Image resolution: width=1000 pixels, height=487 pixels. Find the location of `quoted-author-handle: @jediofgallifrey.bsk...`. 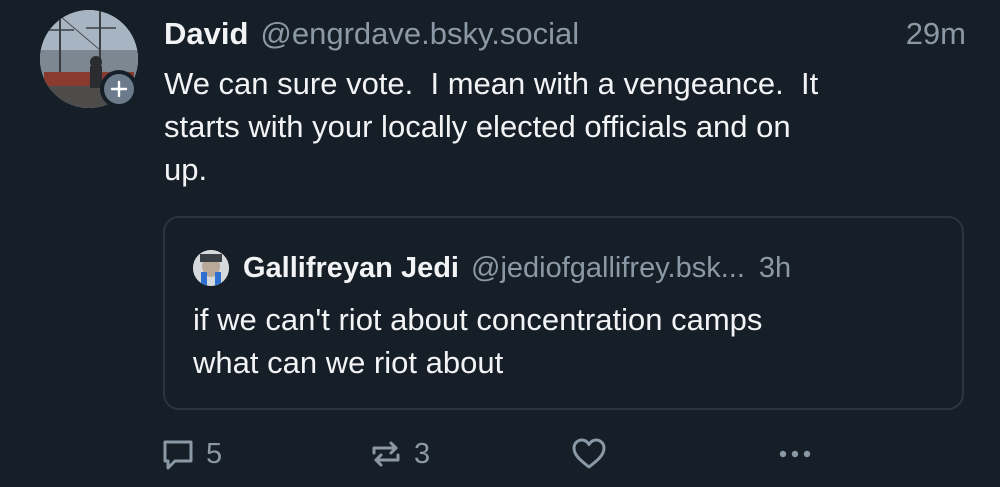

quoted-author-handle: @jediofgallifrey.bsk... is located at coordinates (608, 268).